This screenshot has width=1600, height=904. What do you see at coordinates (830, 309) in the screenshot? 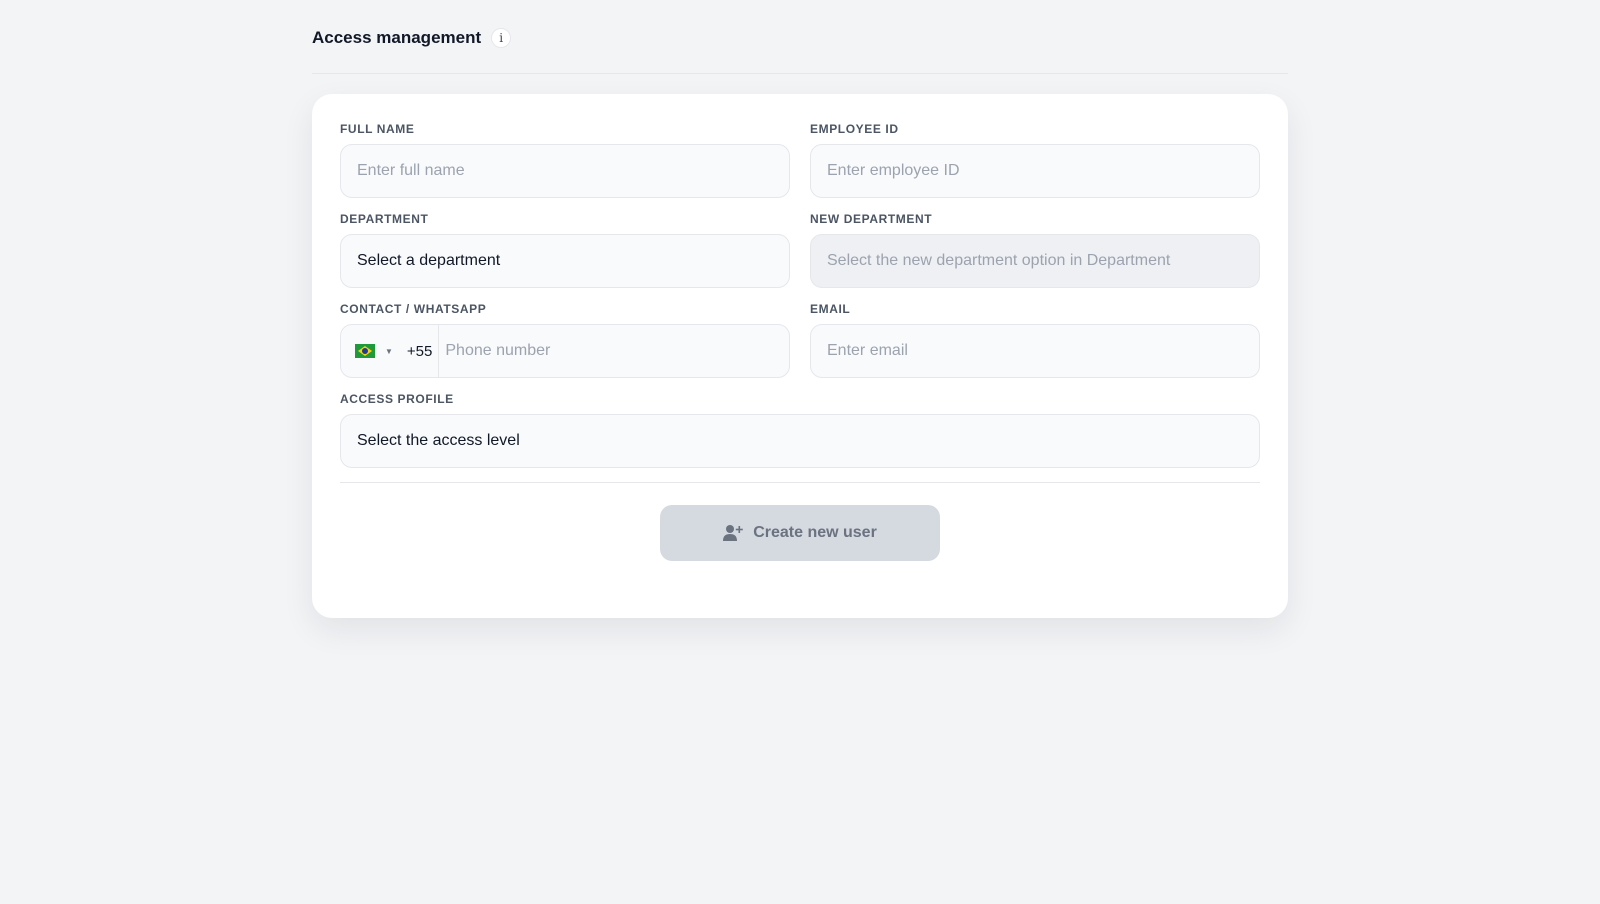
I see `email-label: EMAIL` at bounding box center [830, 309].